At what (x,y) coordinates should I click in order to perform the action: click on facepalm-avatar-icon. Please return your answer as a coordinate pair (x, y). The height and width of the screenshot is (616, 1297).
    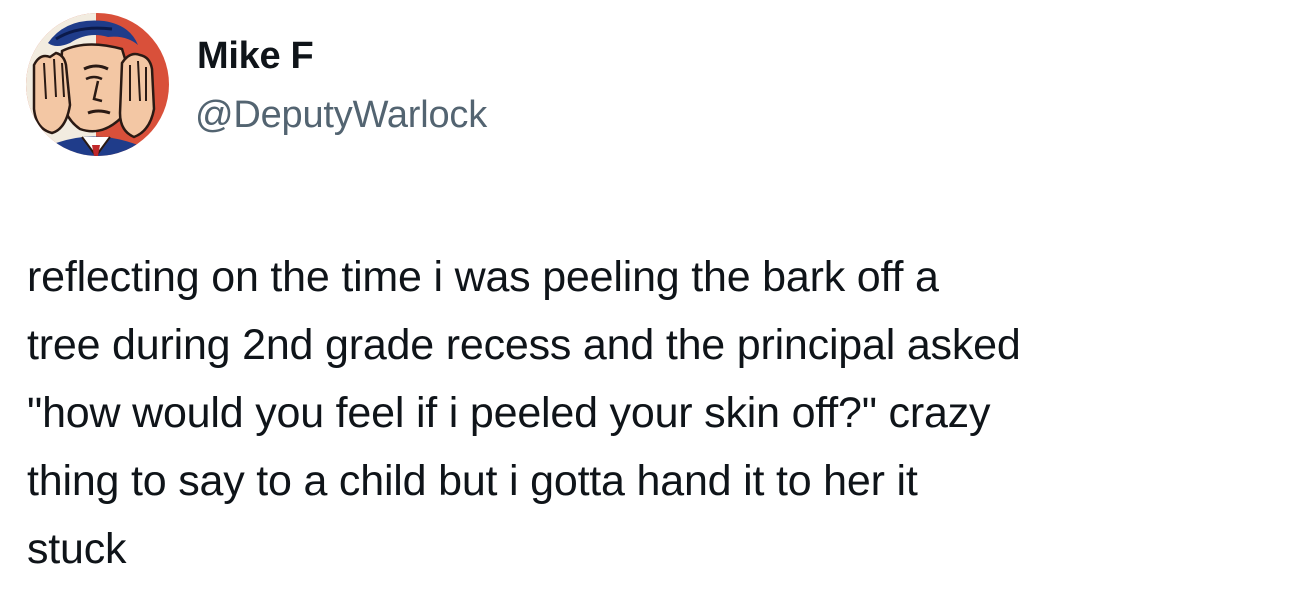
    Looking at the image, I should click on (97, 84).